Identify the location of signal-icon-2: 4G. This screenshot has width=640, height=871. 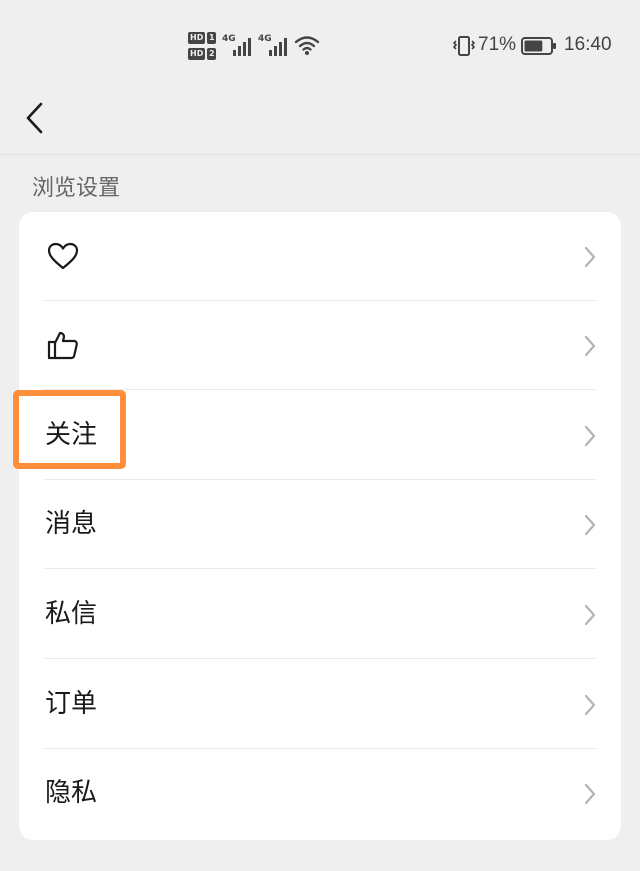
(276, 45).